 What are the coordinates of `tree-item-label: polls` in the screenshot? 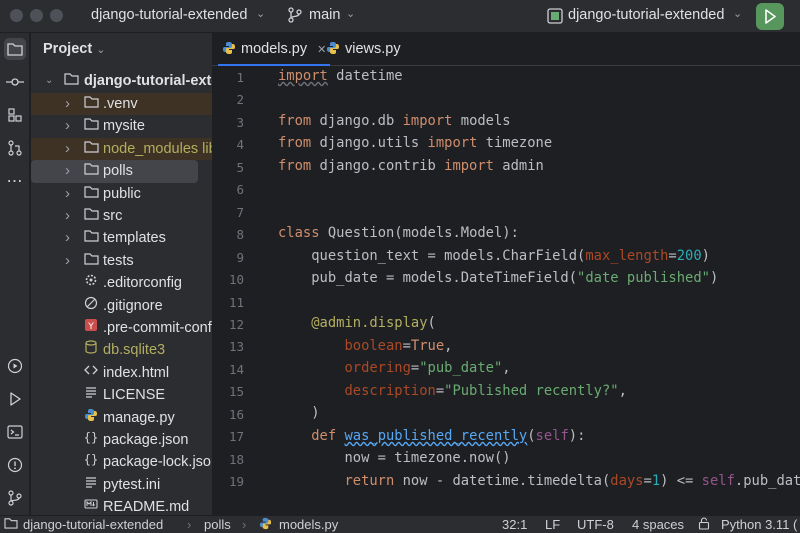 It's located at (118, 171).